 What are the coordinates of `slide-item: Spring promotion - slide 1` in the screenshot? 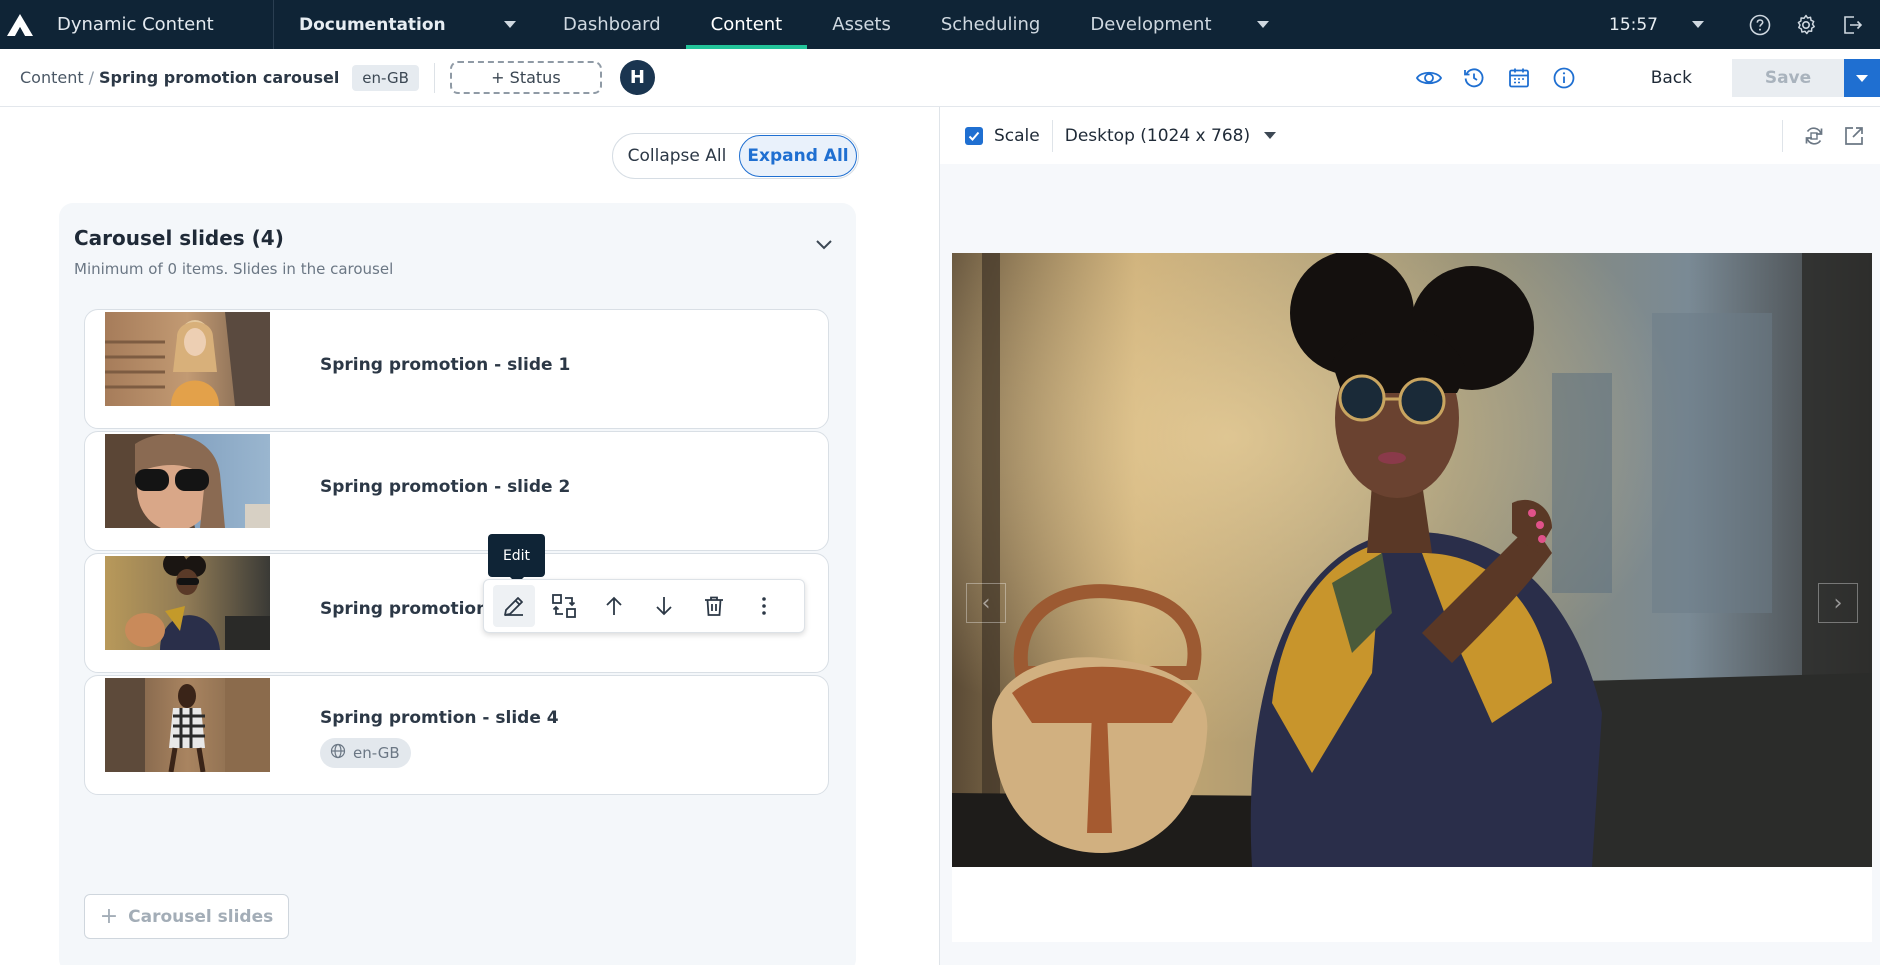 It's located at (456, 369).